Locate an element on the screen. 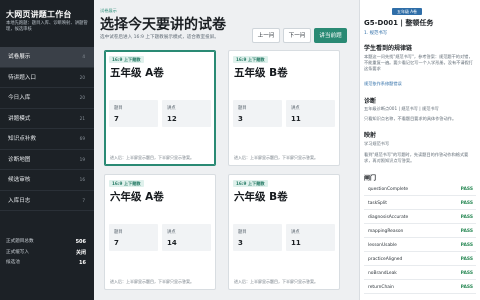  stat-label: 候选池 is located at coordinates (13, 262).